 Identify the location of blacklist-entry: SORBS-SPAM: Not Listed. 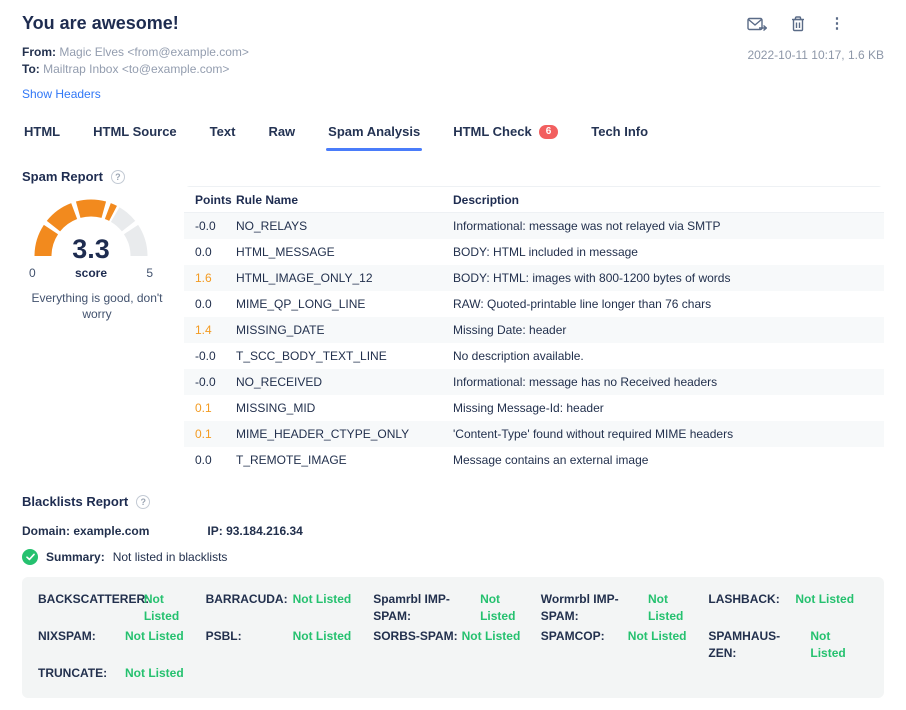
(453, 645).